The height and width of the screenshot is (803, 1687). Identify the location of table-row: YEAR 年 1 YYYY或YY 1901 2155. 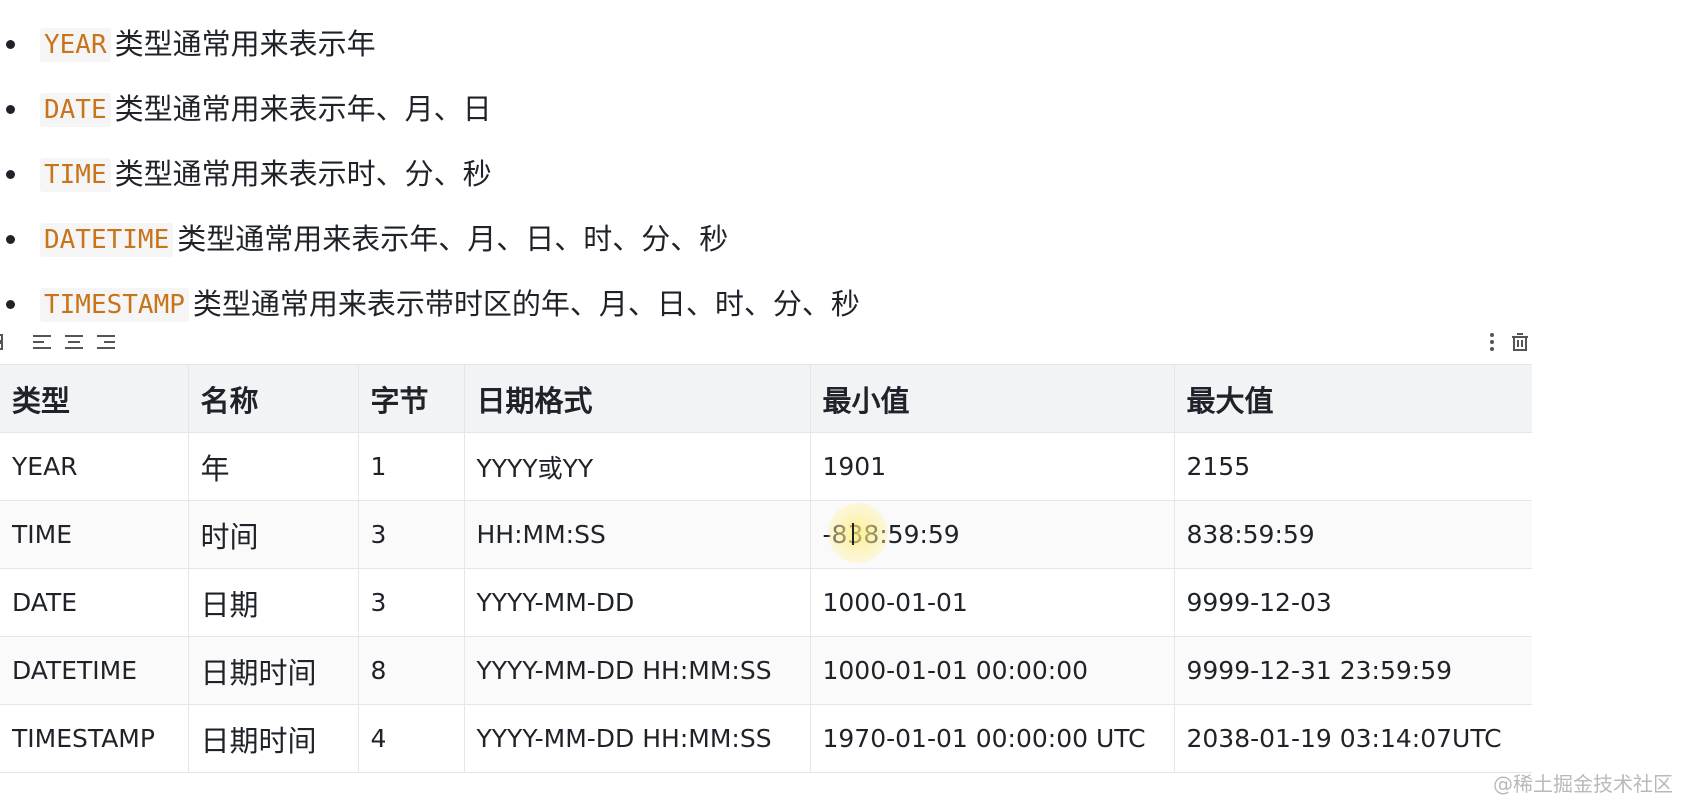
(766, 466).